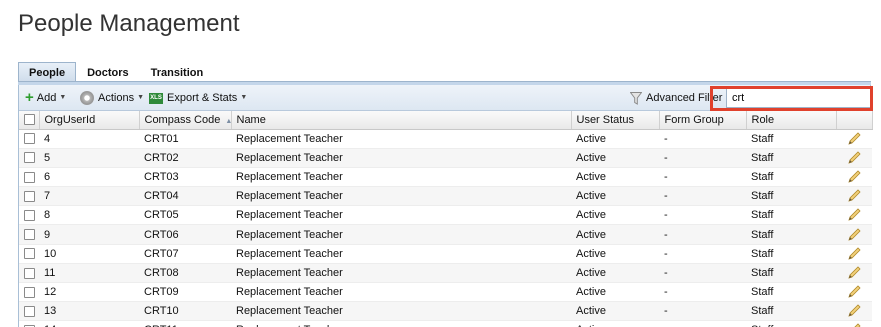  What do you see at coordinates (676, 98) in the screenshot?
I see `advanced-filter-button: Advanced Filter` at bounding box center [676, 98].